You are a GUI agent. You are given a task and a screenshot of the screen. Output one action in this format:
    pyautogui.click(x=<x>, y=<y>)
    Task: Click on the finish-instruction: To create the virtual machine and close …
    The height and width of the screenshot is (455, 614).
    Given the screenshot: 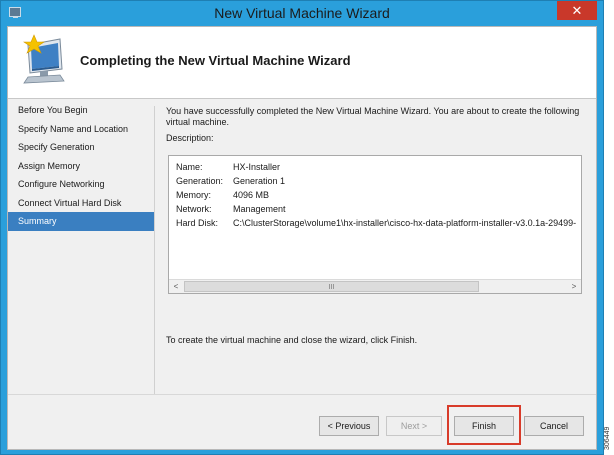 What is the action you would take?
    pyautogui.click(x=292, y=340)
    